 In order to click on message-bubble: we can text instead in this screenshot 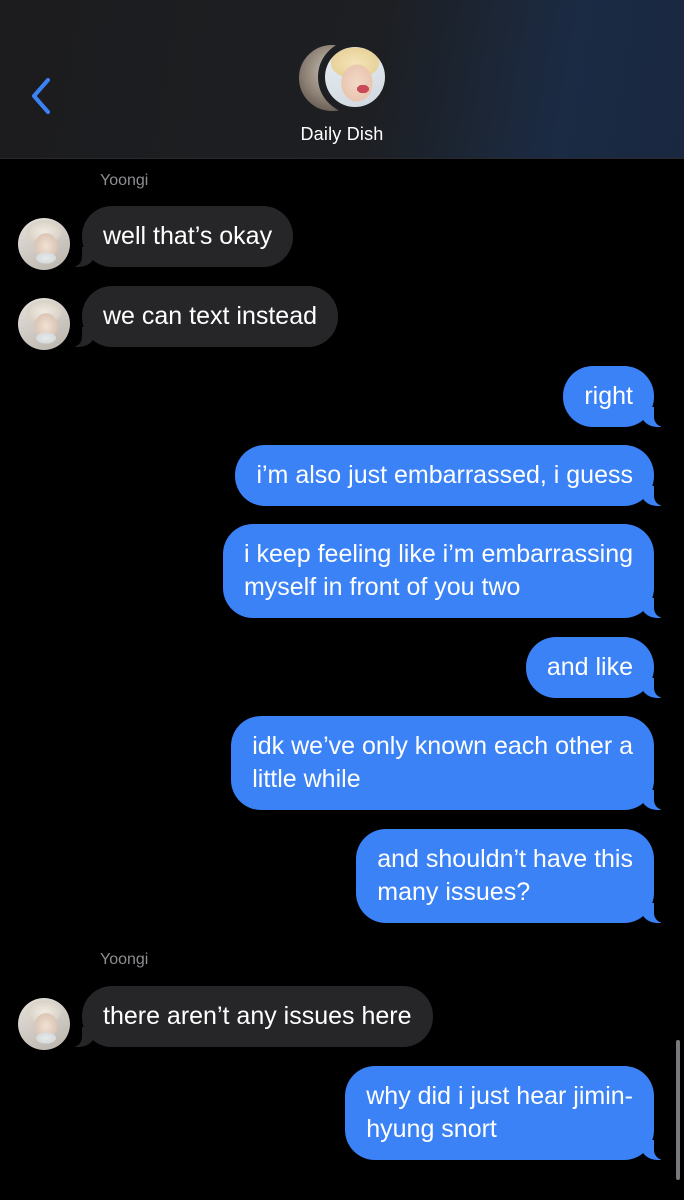, I will do `click(205, 316)`.